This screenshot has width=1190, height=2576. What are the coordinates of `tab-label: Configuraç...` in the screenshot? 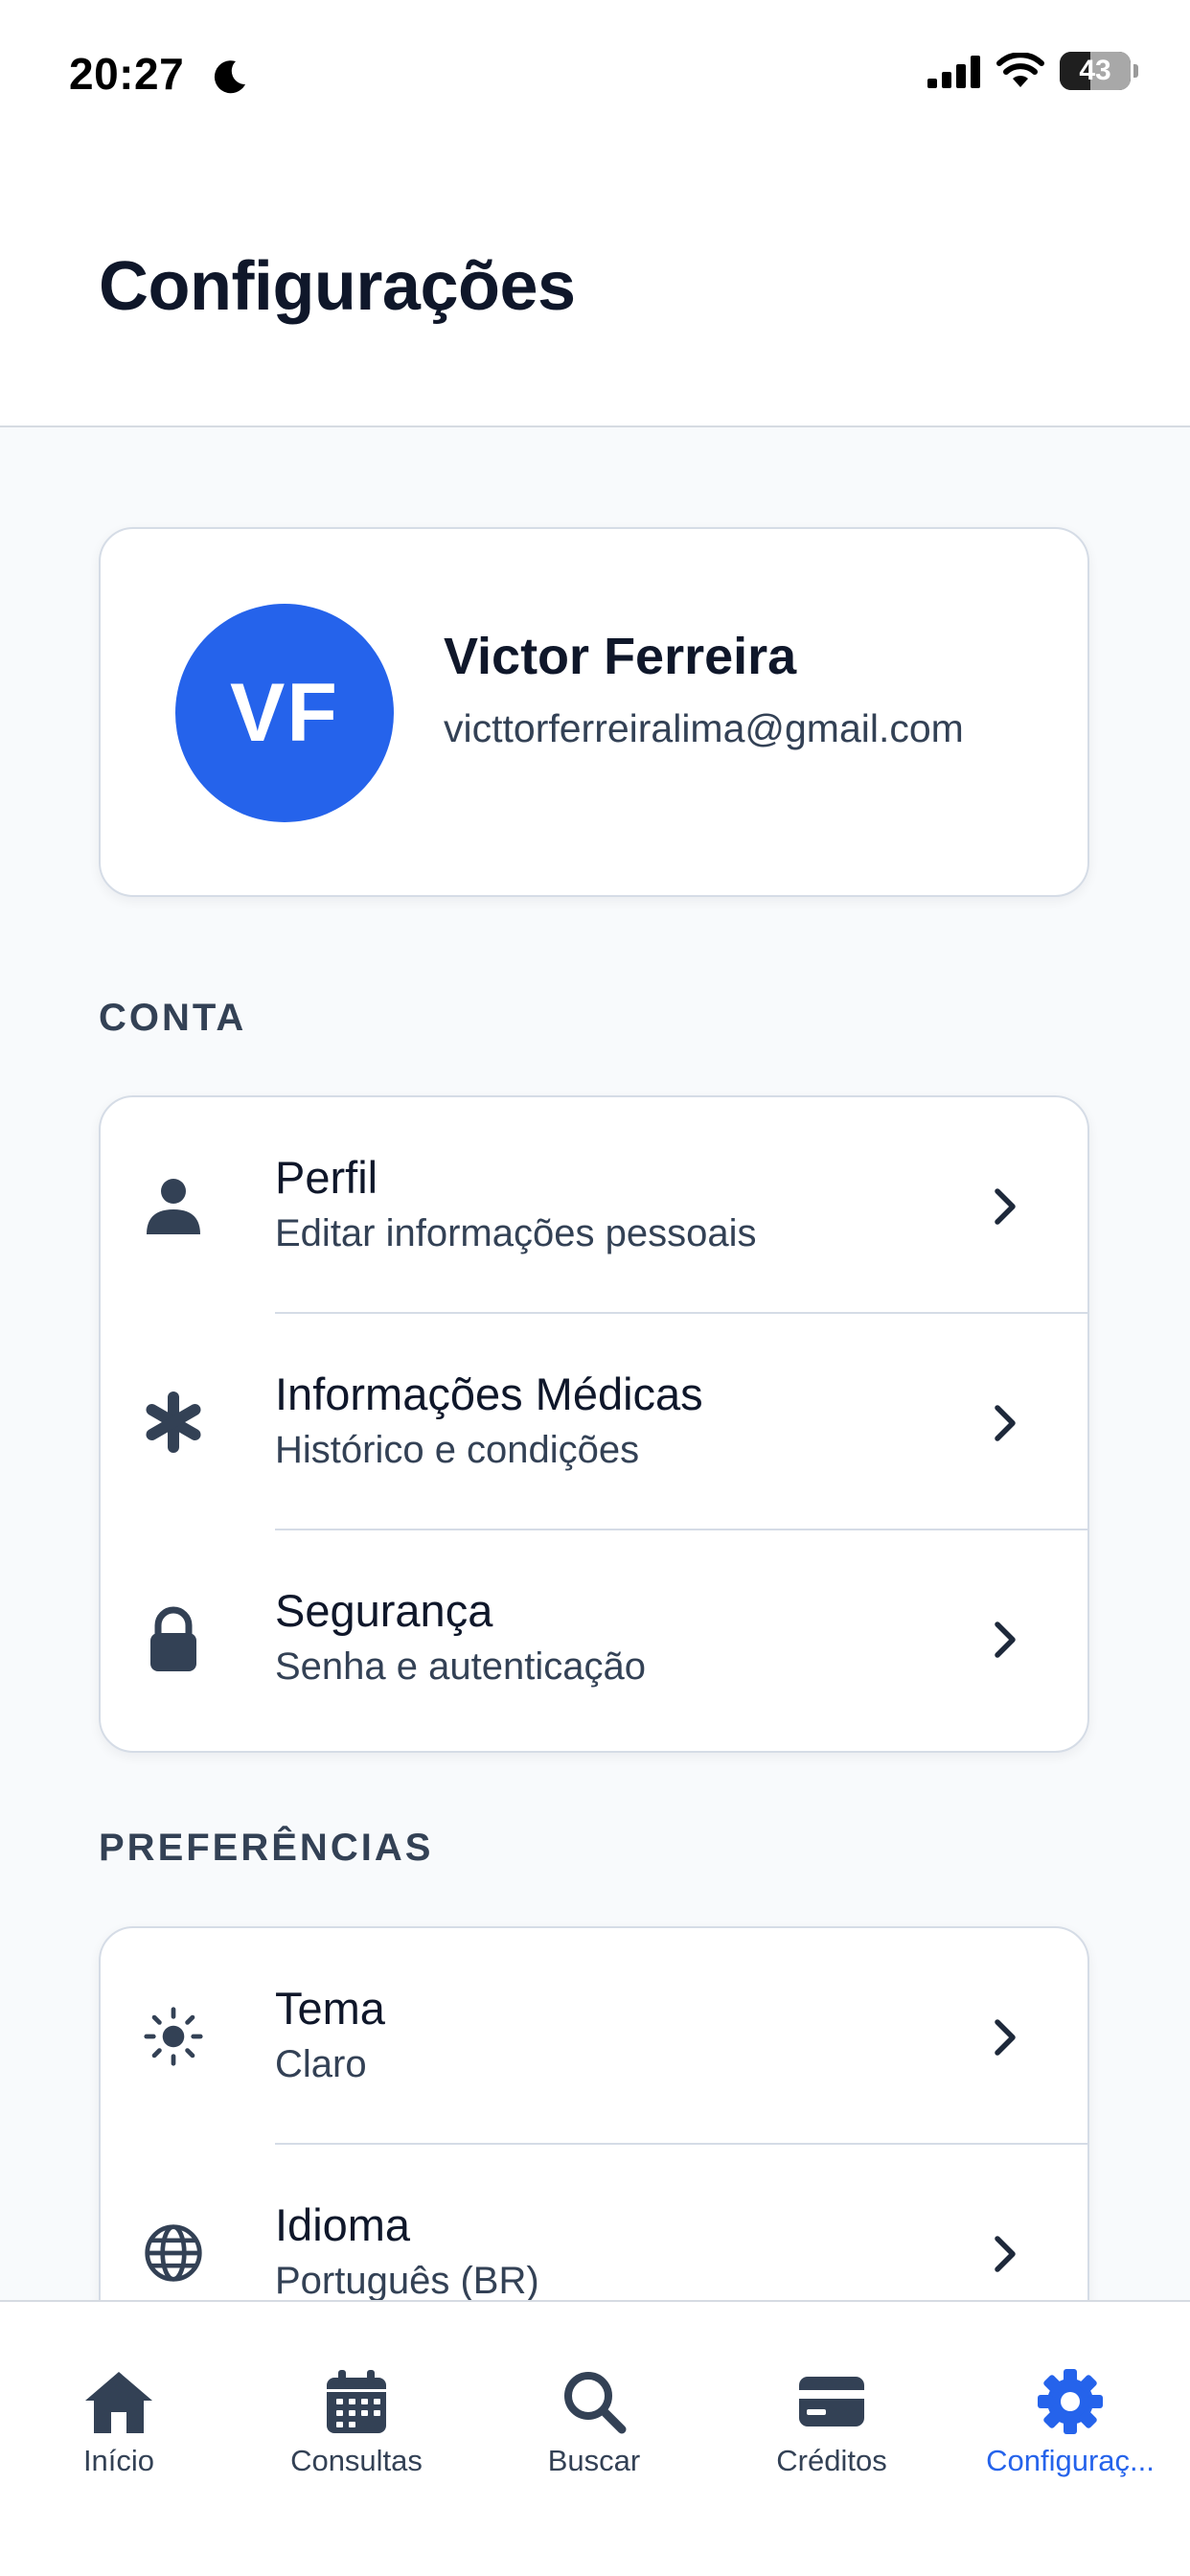 It's located at (1070, 2460).